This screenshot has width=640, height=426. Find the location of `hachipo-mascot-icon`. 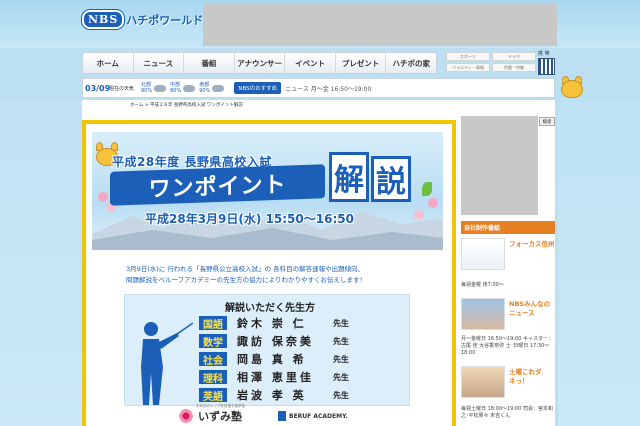

hachipo-mascot-icon is located at coordinates (571, 89).